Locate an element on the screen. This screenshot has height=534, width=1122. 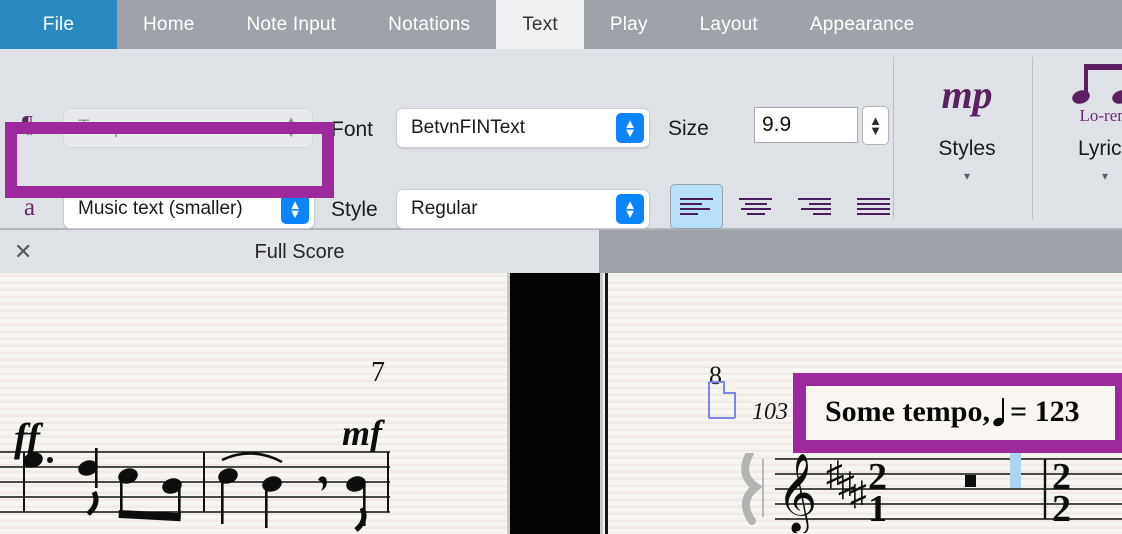
tempo-marking-text: Some tempo, = 123 is located at coordinates (952, 412).